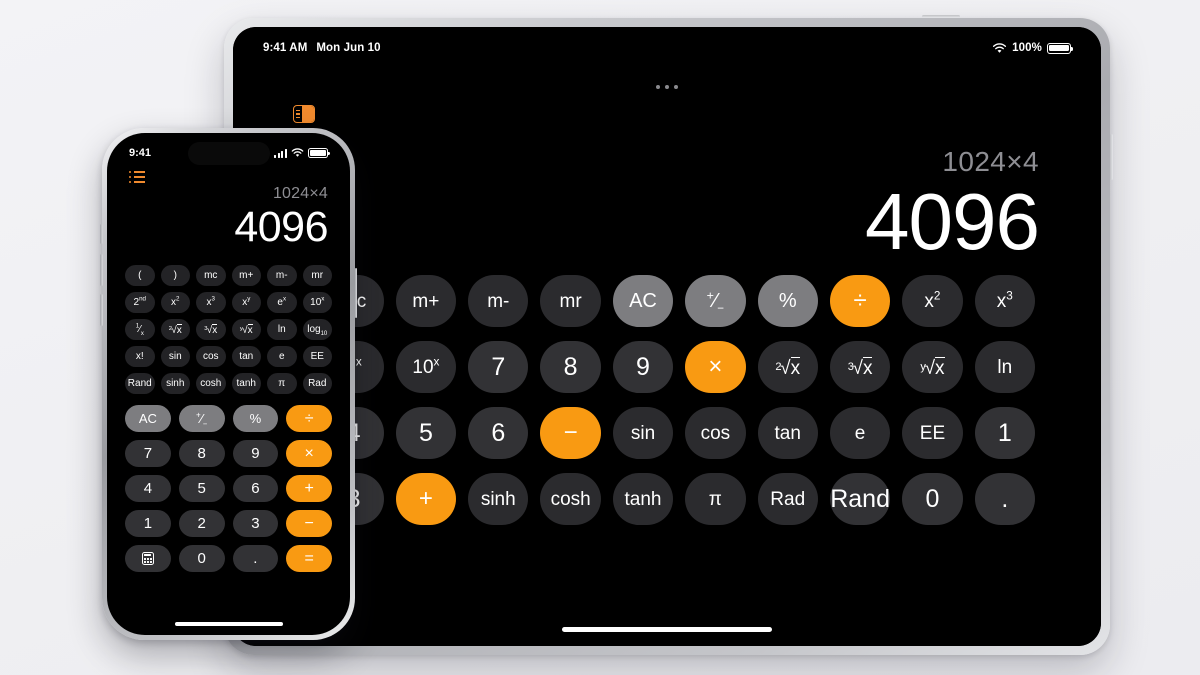  Describe the element at coordinates (667, 629) in the screenshot. I see `ipad-home-indicator` at that location.